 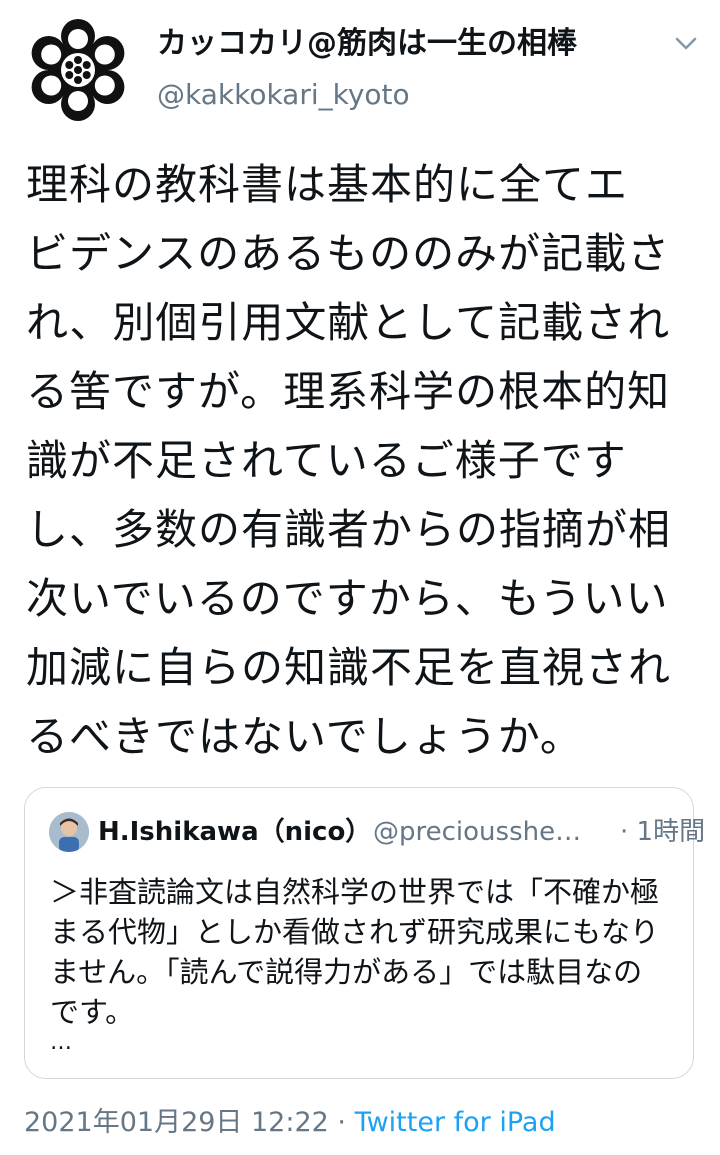 What do you see at coordinates (283, 95) in the screenshot?
I see `author-handle: @kakkokari_kyoto` at bounding box center [283, 95].